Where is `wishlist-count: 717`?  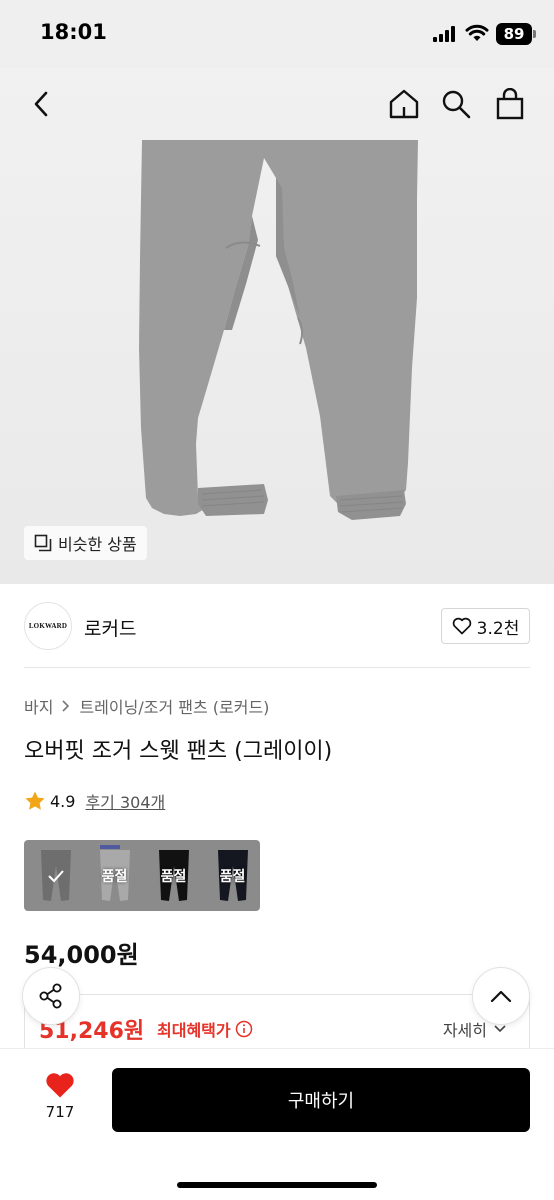
wishlist-count: 717 is located at coordinates (60, 1112).